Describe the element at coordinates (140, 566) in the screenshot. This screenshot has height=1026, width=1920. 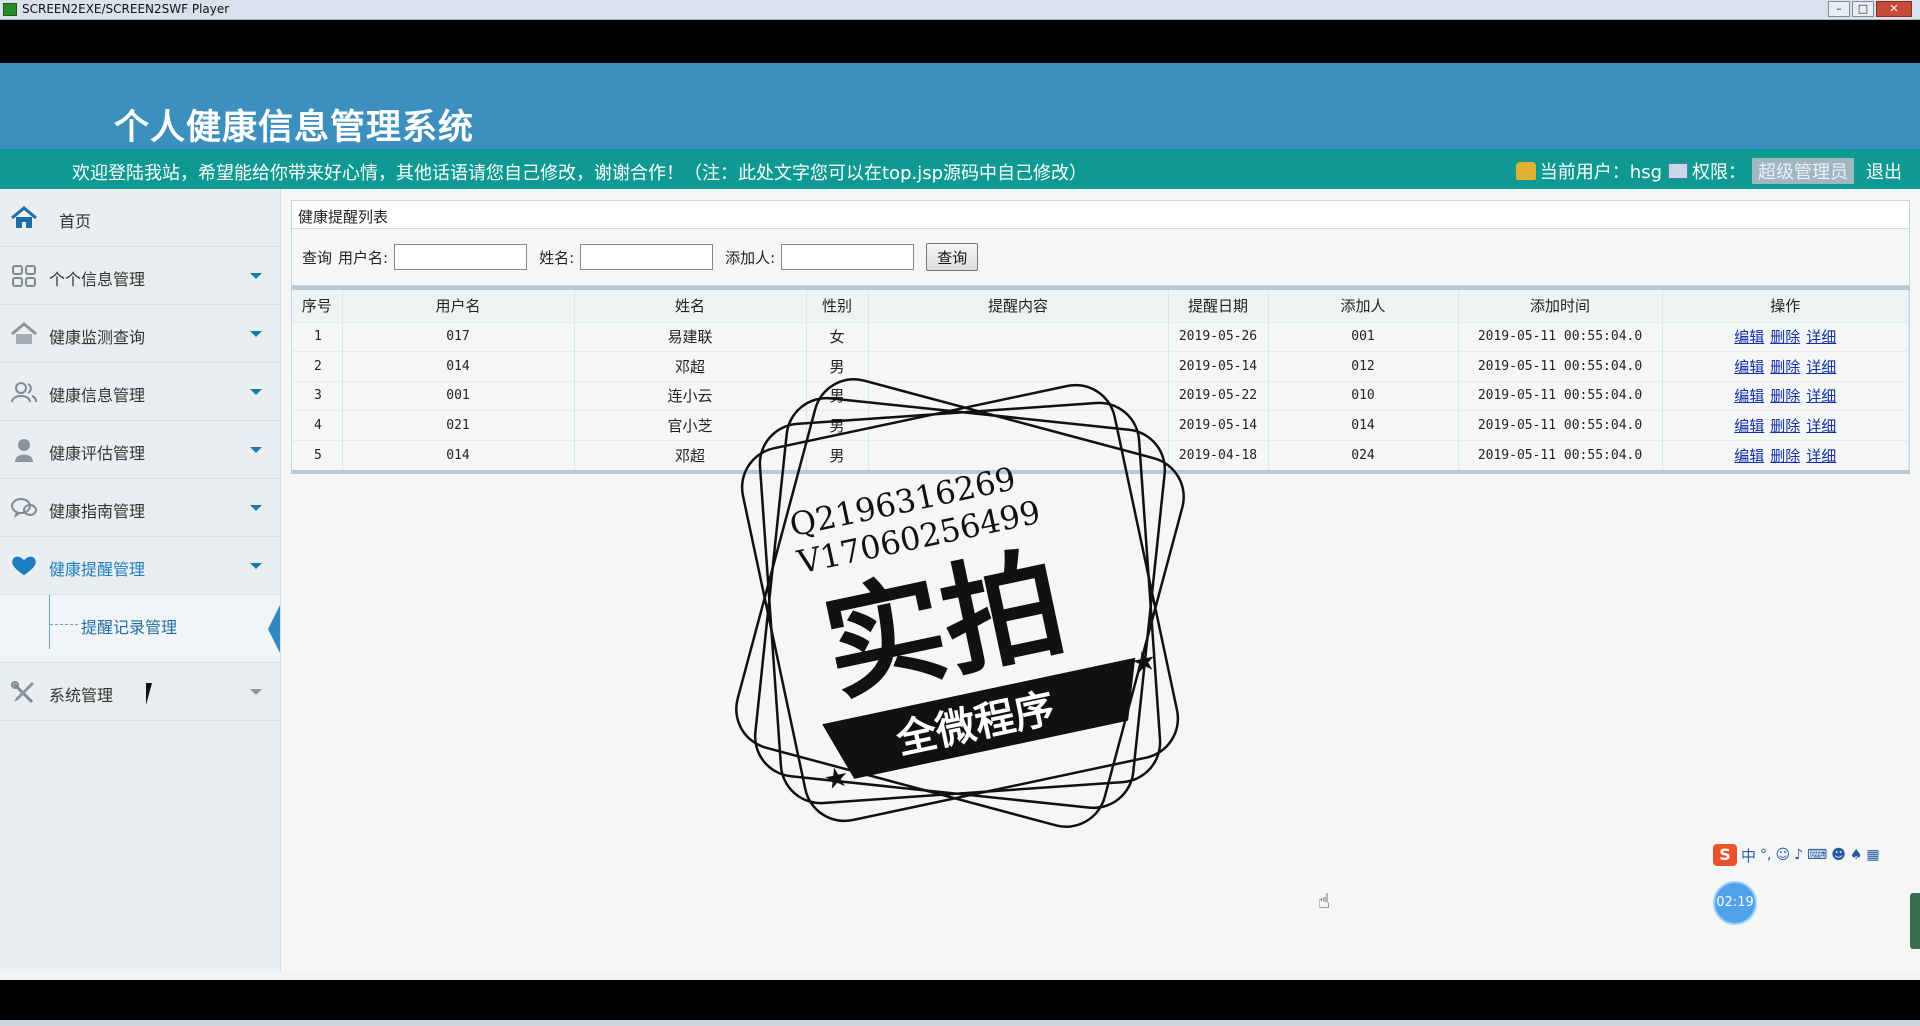
I see `sidebar-item-reminder: 健康提醒管理` at that location.